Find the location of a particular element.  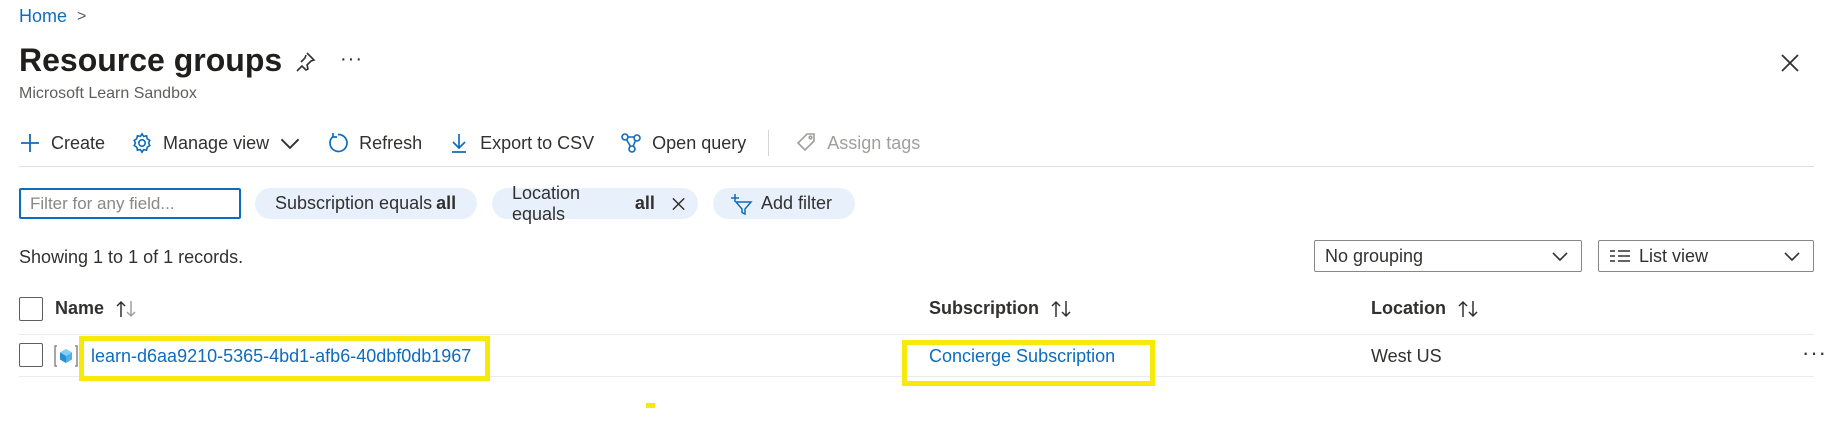

toolbar-divider-line is located at coordinates (916, 166).